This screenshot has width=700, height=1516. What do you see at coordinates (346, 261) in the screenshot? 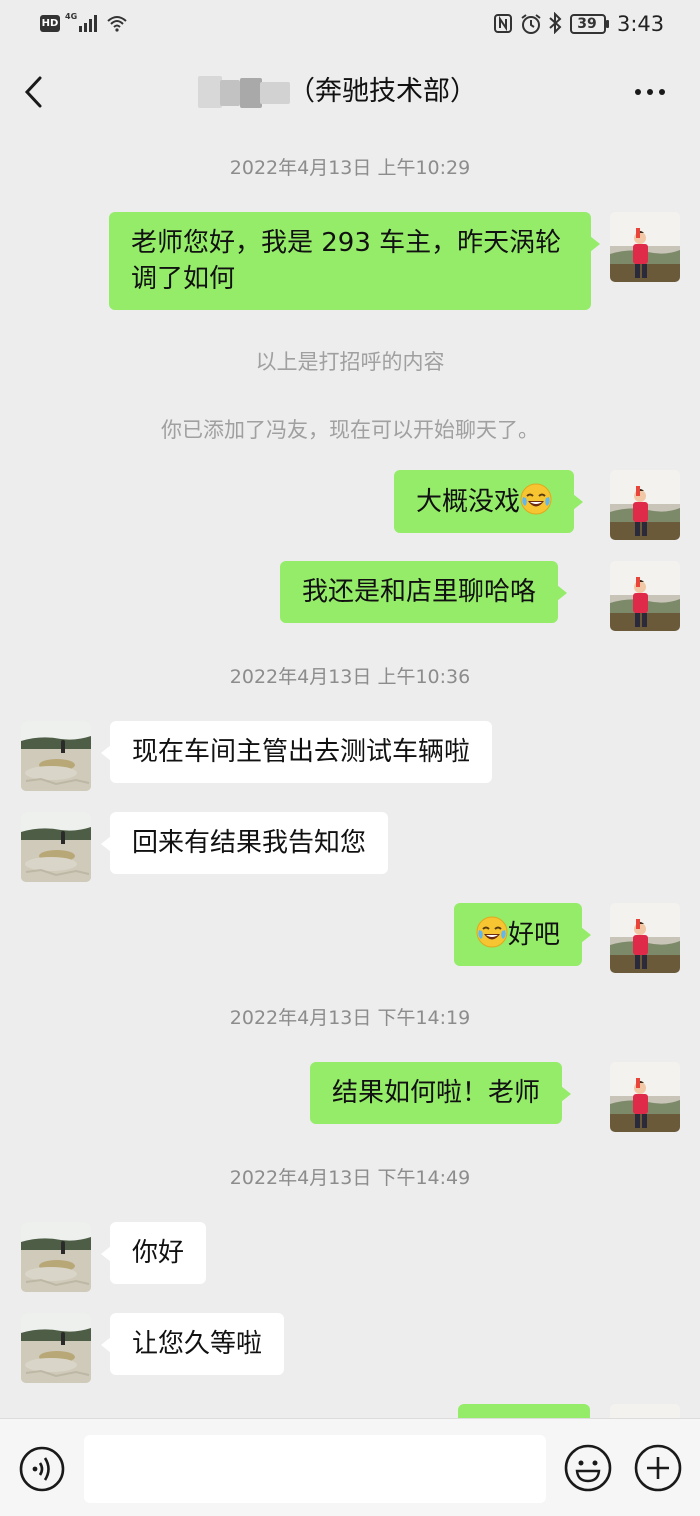
I see `message-text: 老师您好，我是 293 车主，昨天涡轮调了如何` at bounding box center [346, 261].